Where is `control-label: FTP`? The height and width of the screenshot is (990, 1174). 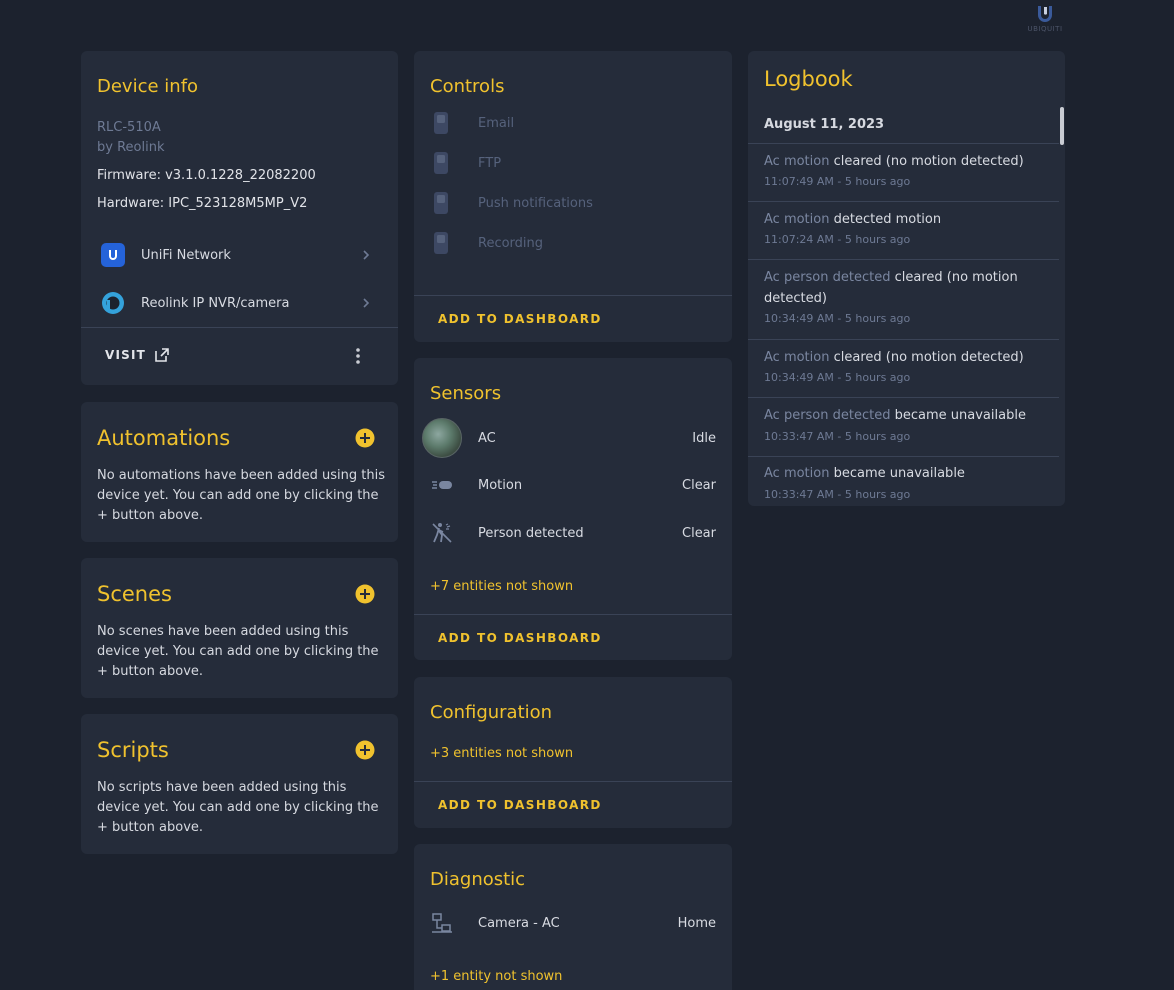 control-label: FTP is located at coordinates (490, 163).